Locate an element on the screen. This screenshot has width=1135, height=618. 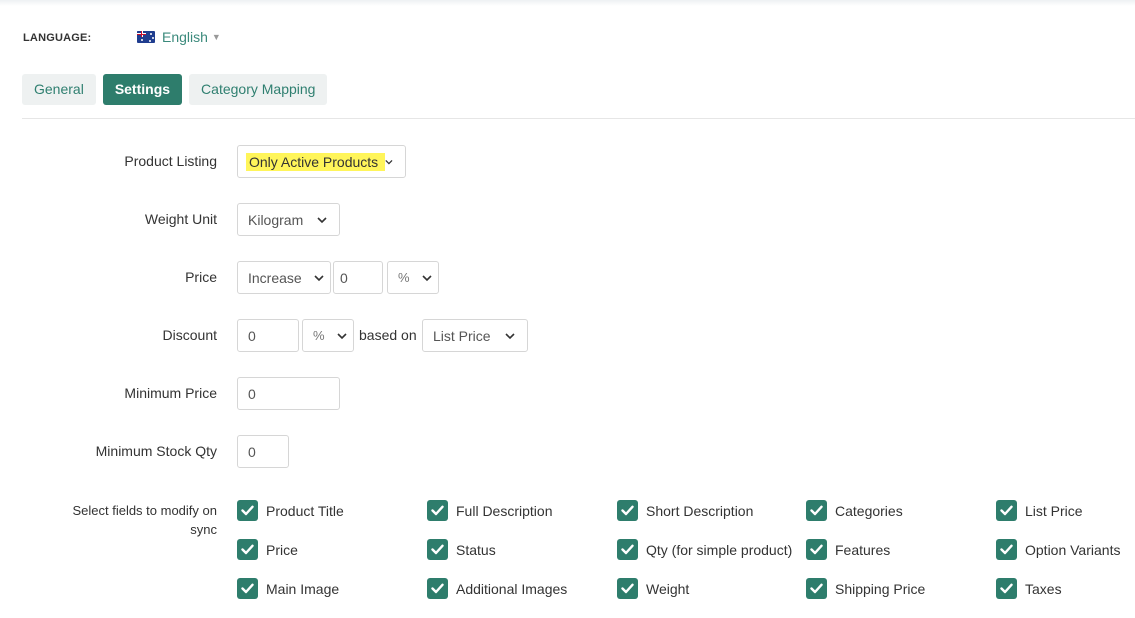
sync-field-label: Taxes is located at coordinates (1043, 588).